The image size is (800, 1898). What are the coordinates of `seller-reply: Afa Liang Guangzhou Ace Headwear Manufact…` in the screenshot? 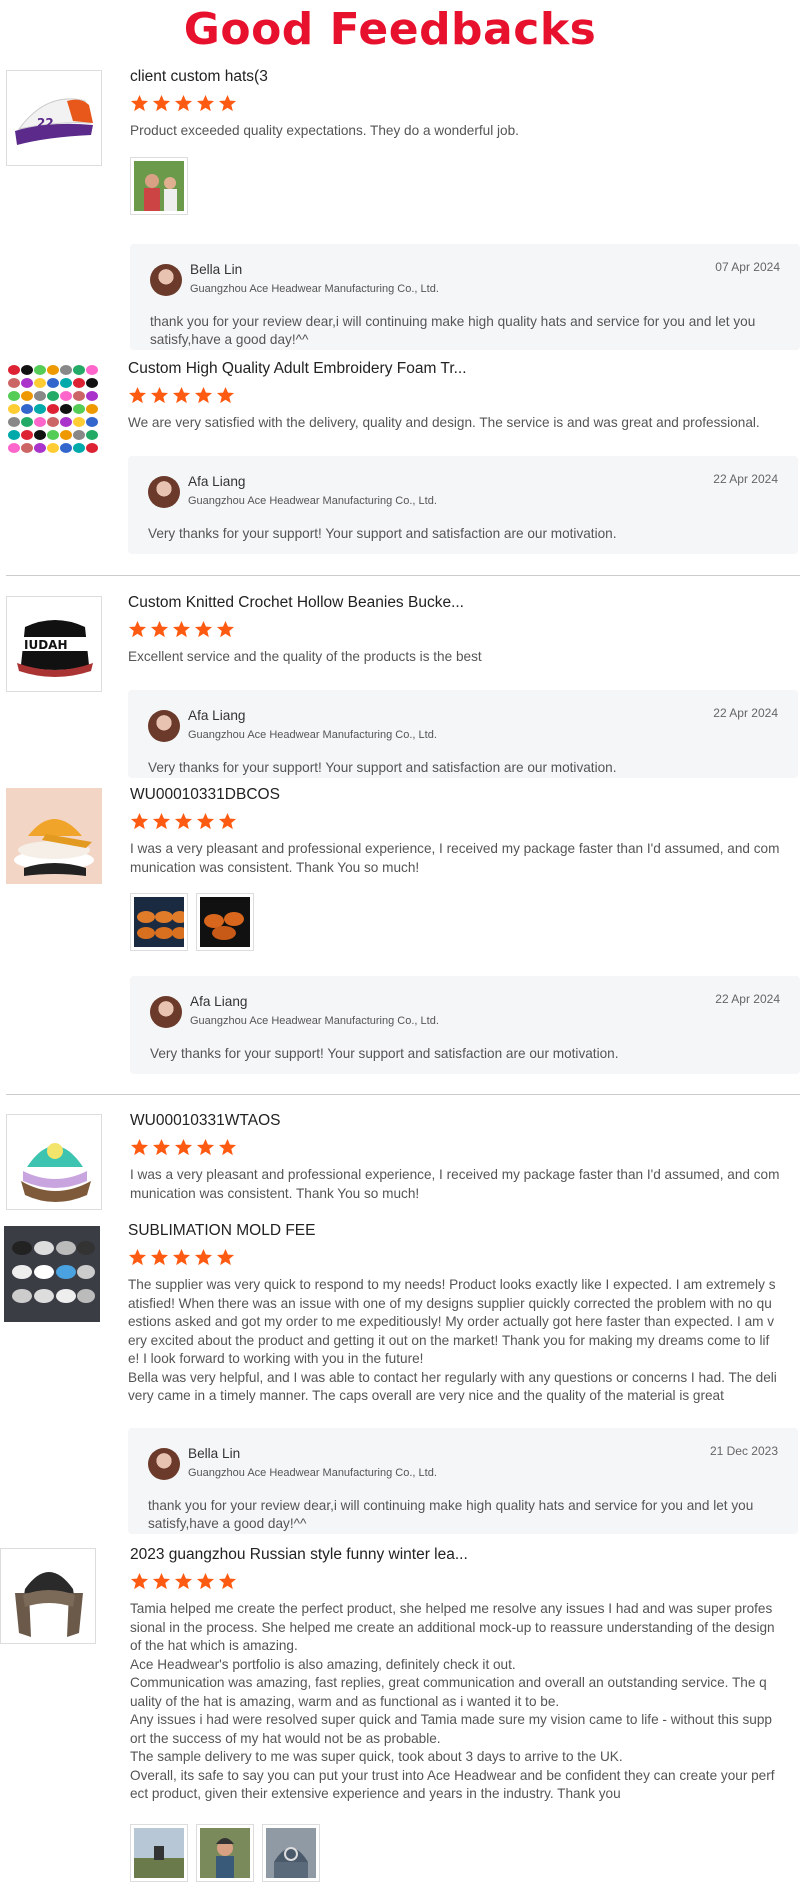 It's located at (463, 505).